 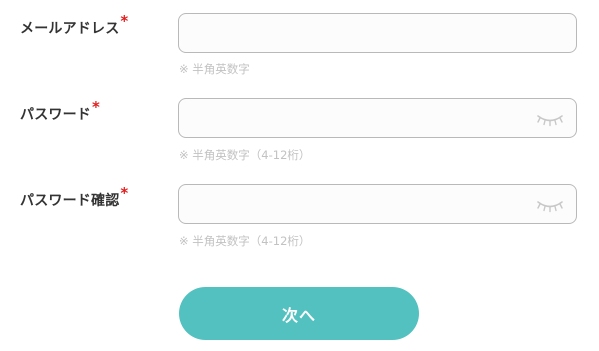 I want to click on password-confirm-input, so click(x=377, y=204).